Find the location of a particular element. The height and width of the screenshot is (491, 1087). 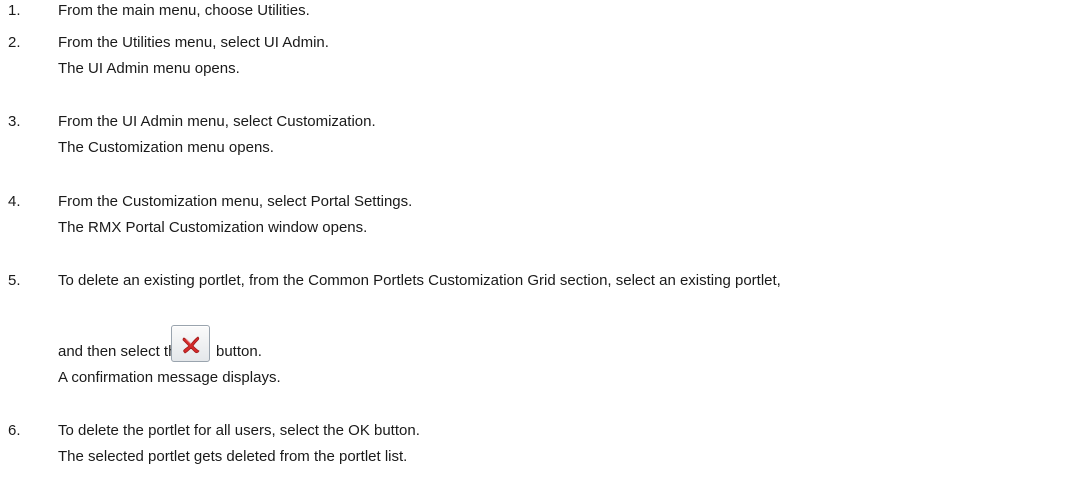

delete-icon is located at coordinates (191, 344).